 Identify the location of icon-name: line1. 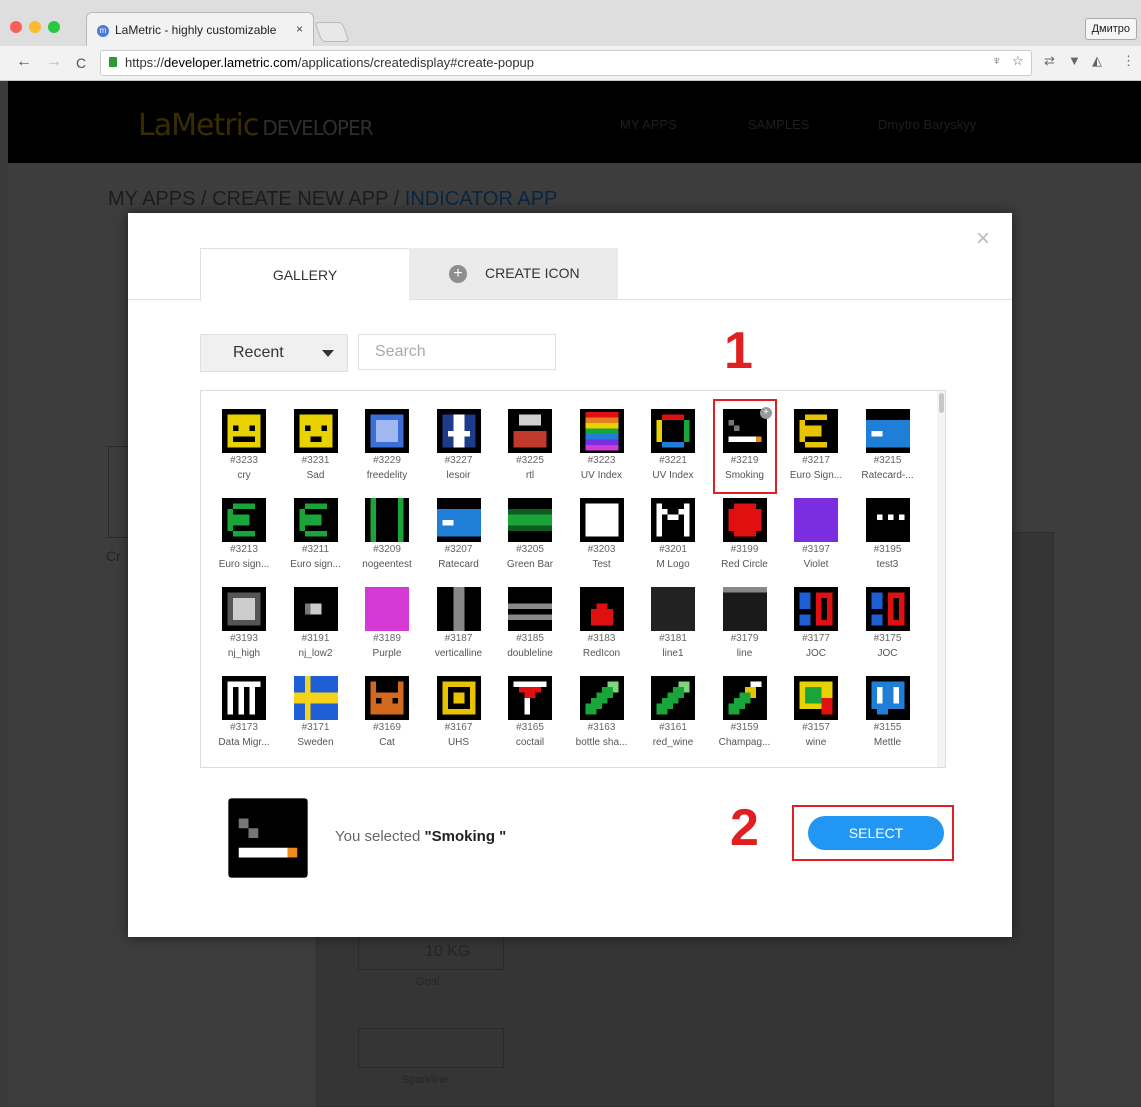
(673, 653).